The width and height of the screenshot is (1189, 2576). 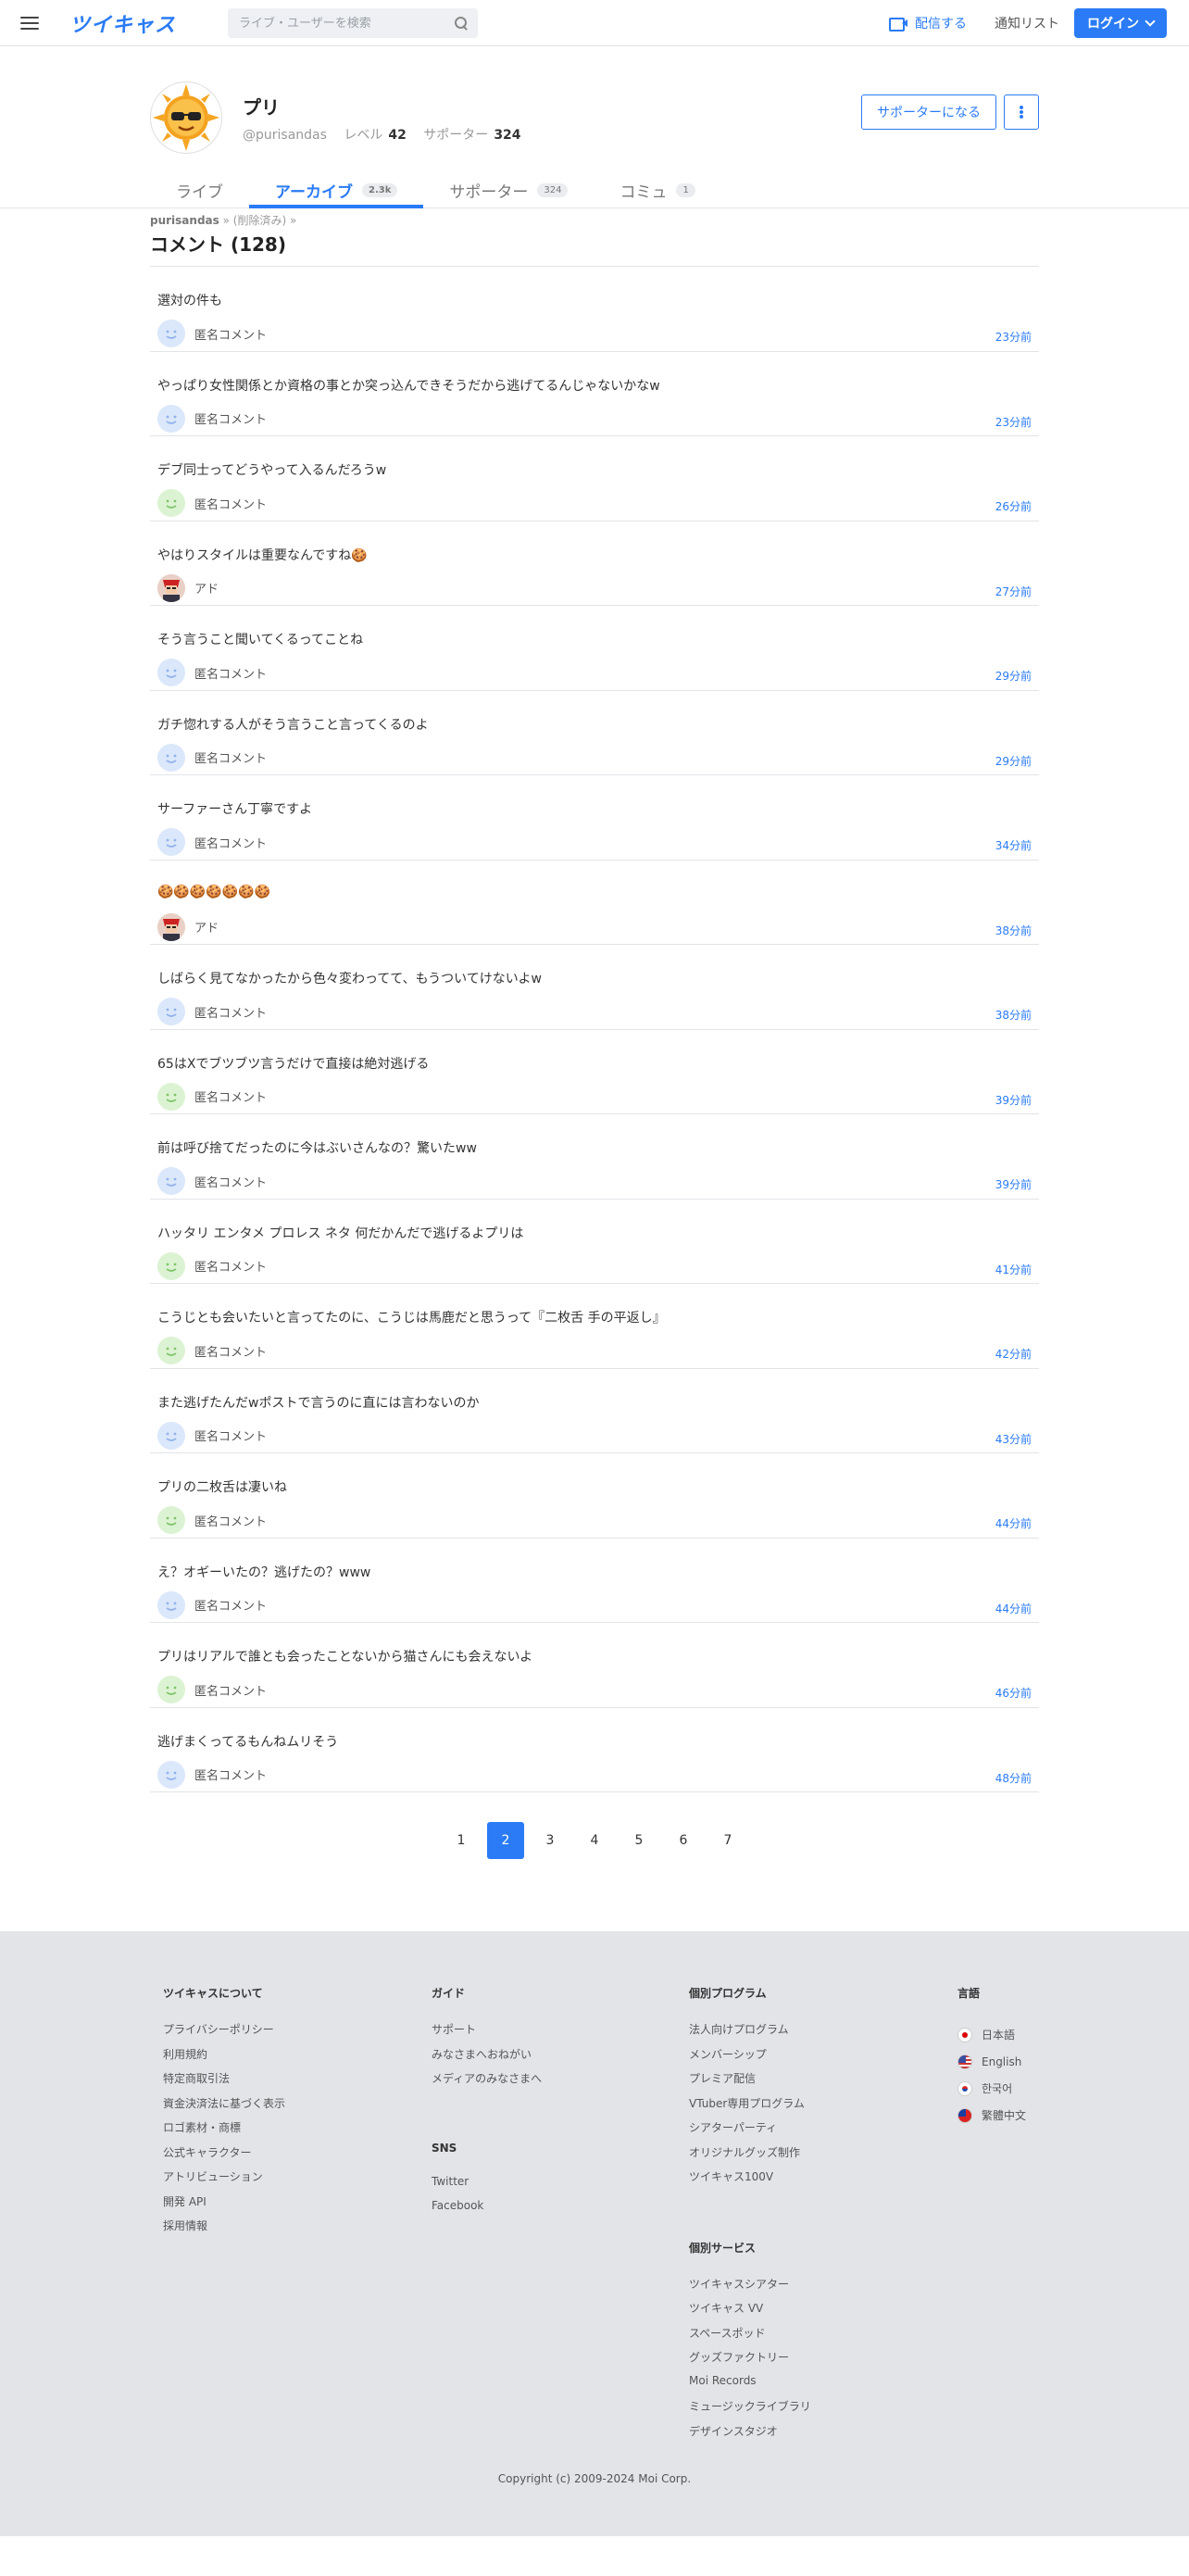 I want to click on comment-timestamp: 43分前, so click(x=1013, y=1439).